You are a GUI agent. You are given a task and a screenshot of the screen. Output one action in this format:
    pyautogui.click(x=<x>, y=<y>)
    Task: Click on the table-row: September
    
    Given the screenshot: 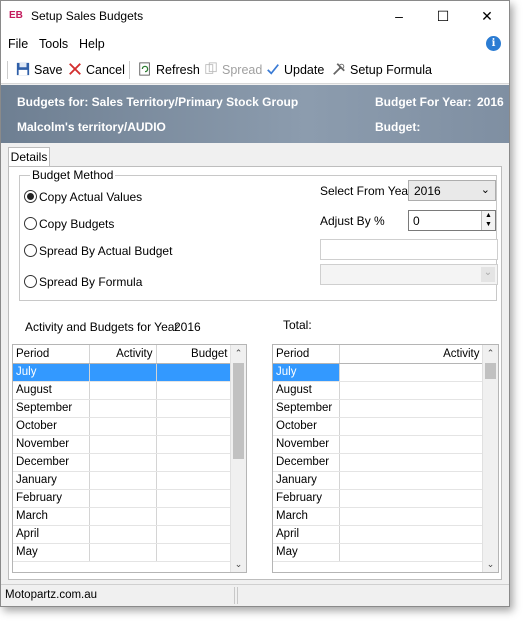 What is the action you would take?
    pyautogui.click(x=122, y=408)
    